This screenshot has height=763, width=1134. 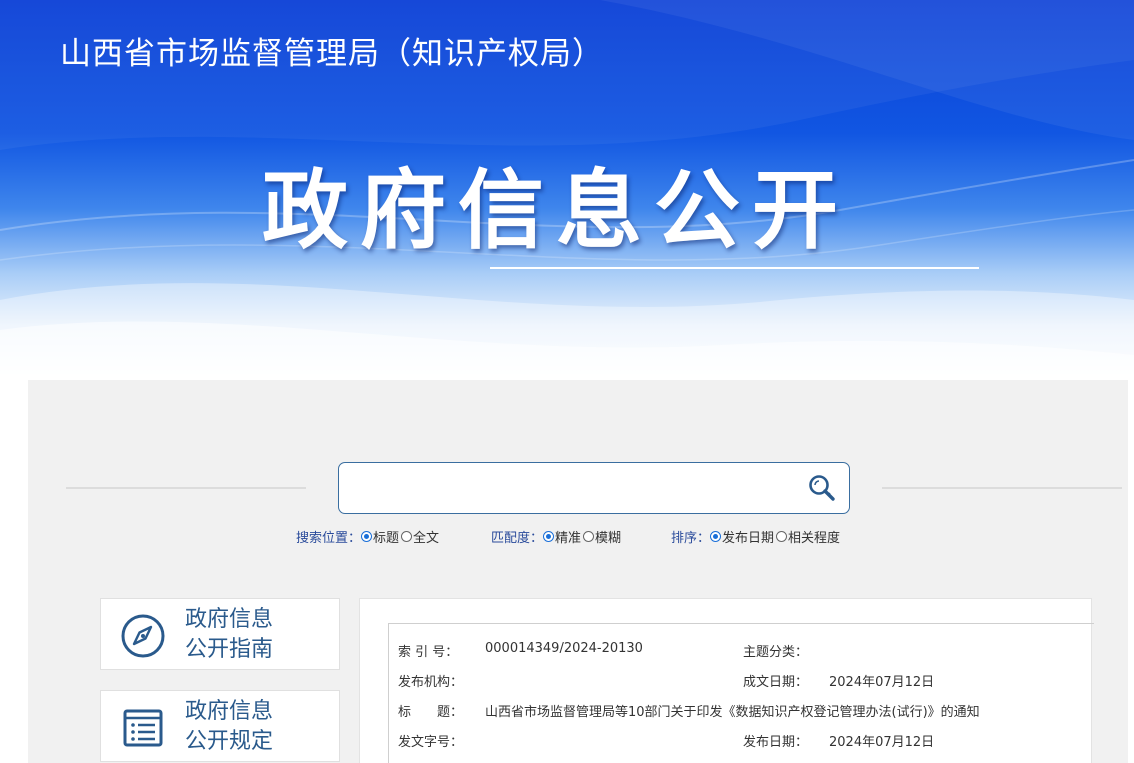 What do you see at coordinates (775, 740) in the screenshot?
I see `published-date-label: 发布日期：` at bounding box center [775, 740].